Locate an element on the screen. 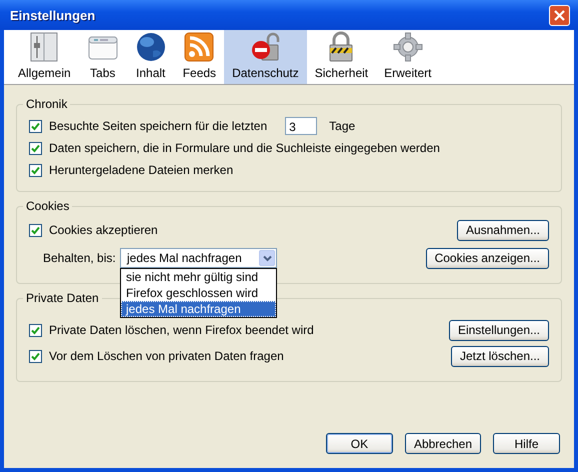 This screenshot has width=578, height=472. dropdown-option: jedes Mal nachfragen is located at coordinates (198, 309).